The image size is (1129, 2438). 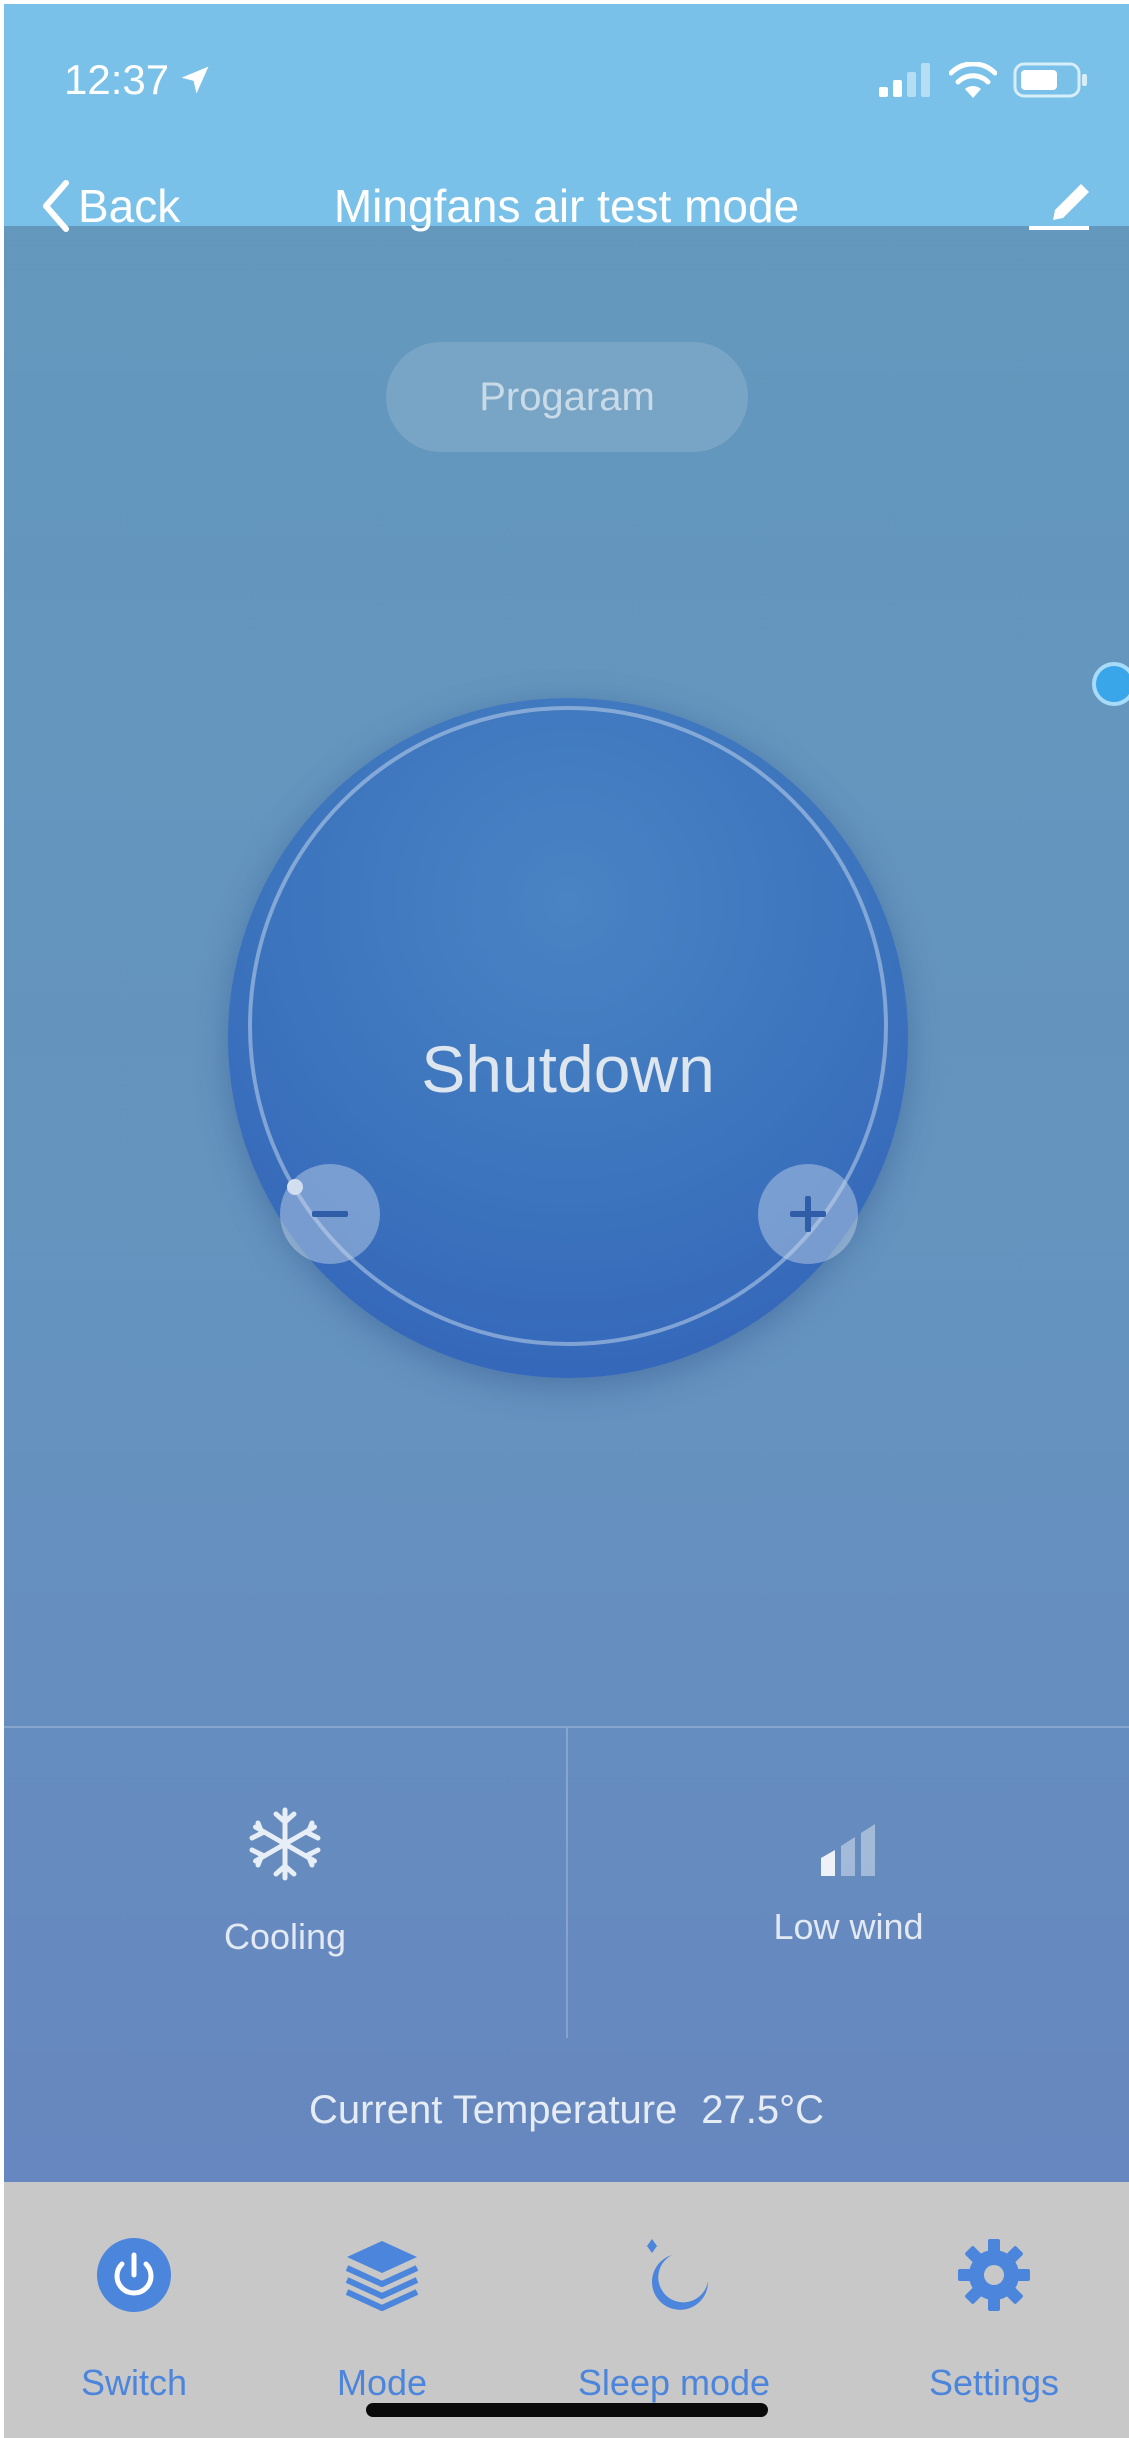 What do you see at coordinates (134, 2382) in the screenshot?
I see `tab-switch-label: Switch` at bounding box center [134, 2382].